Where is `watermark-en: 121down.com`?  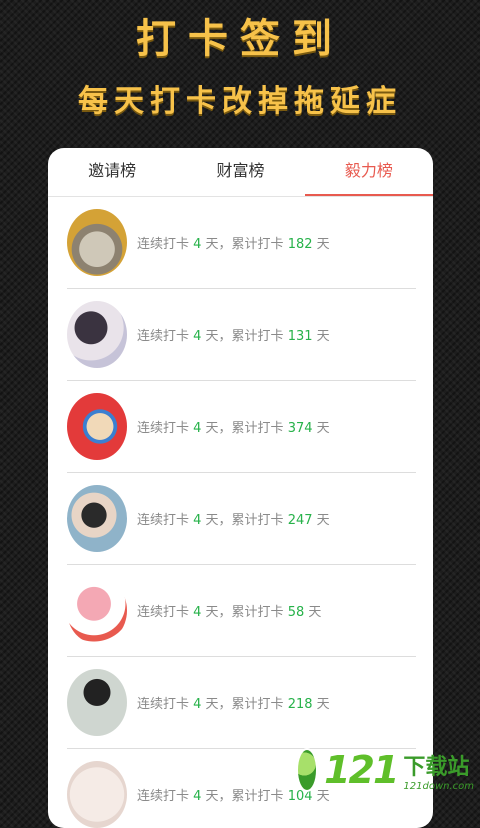 watermark-en: 121down.com is located at coordinates (438, 786).